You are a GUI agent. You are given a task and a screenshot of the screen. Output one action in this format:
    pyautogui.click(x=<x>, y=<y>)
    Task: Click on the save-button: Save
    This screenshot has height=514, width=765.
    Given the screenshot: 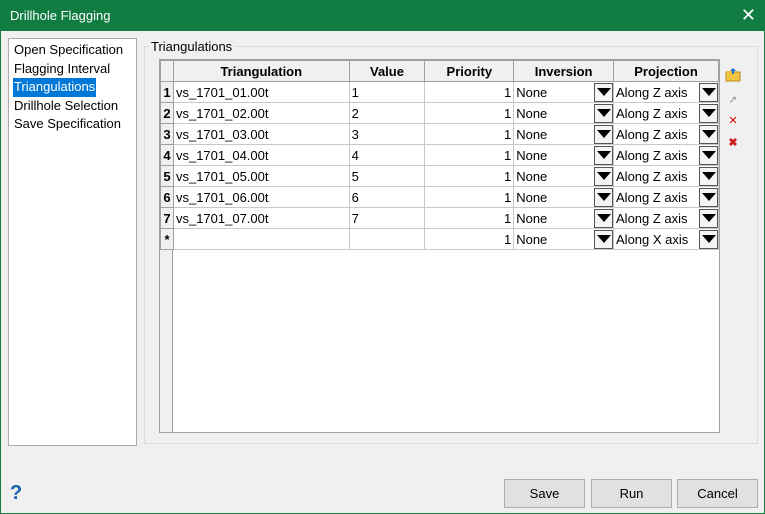 What is the action you would take?
    pyautogui.click(x=544, y=493)
    